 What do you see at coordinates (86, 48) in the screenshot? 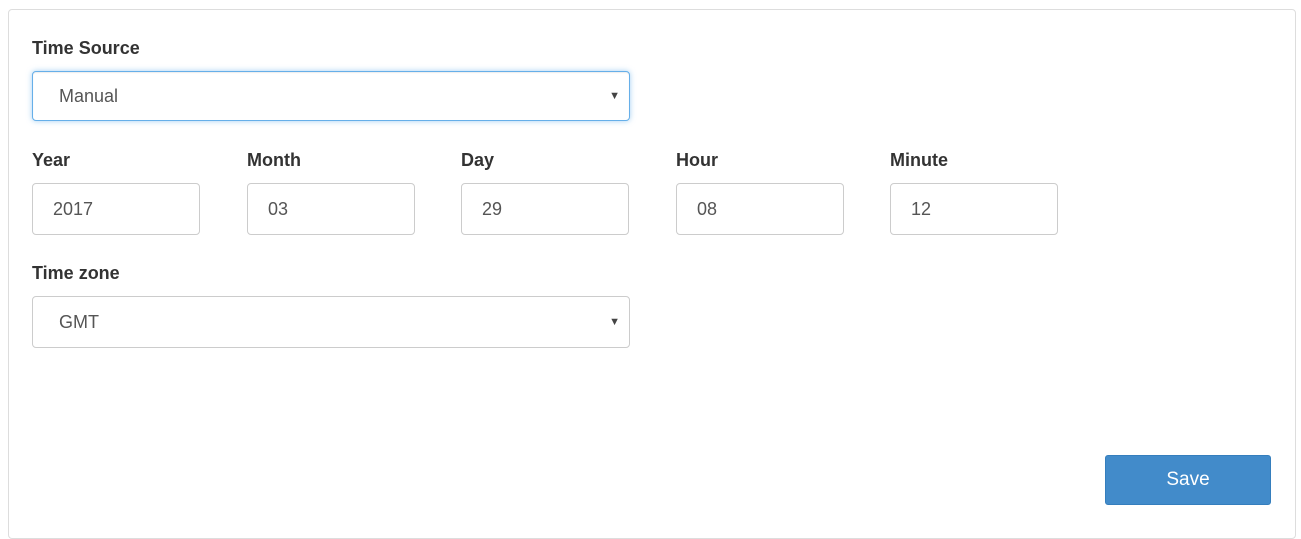
I see `time-source-label: Time Source` at bounding box center [86, 48].